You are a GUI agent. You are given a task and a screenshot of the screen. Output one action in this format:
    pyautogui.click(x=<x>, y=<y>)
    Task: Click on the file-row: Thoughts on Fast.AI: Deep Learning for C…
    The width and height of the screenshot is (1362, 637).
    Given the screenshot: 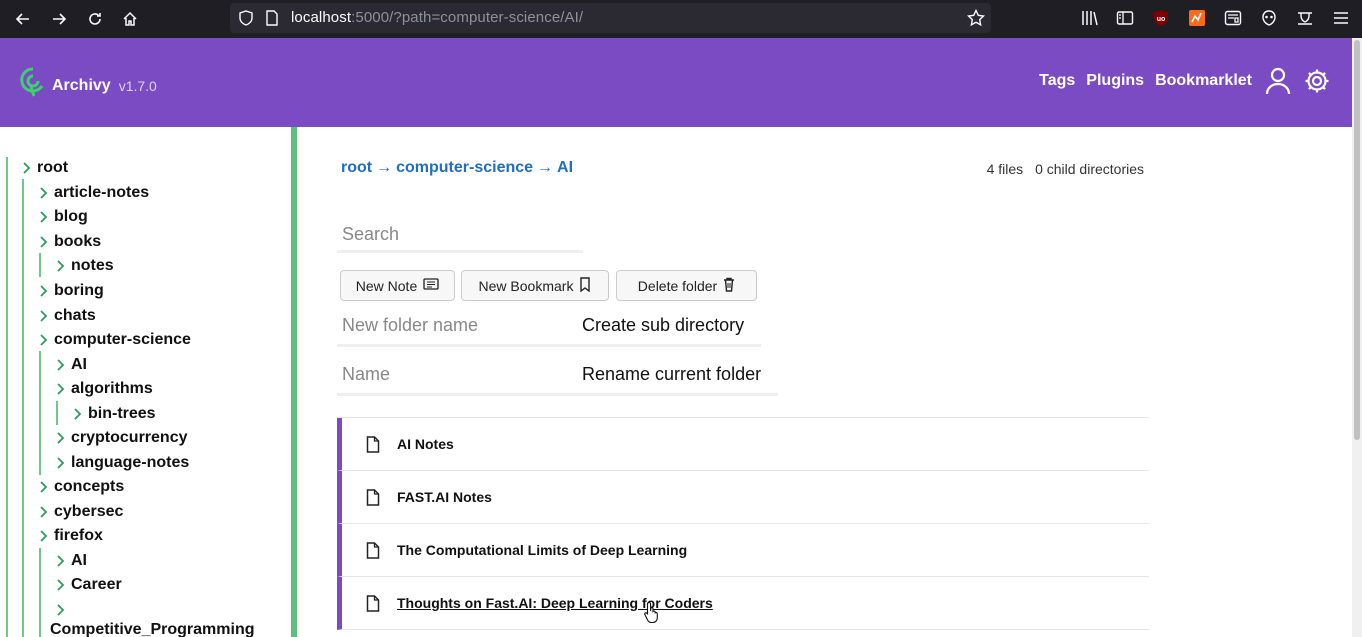 What is the action you would take?
    pyautogui.click(x=743, y=603)
    